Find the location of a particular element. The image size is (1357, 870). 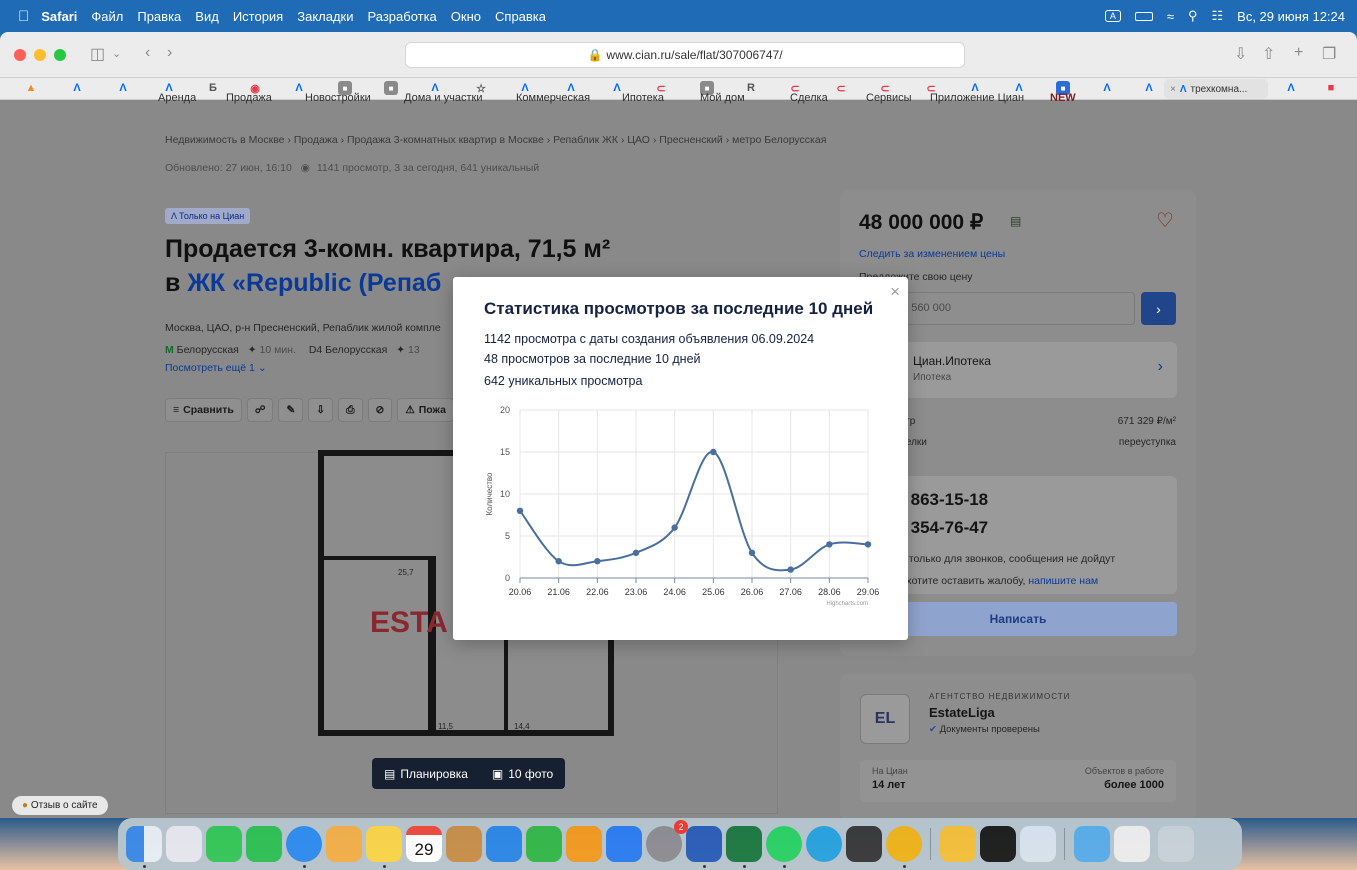

keynote-icon is located at coordinates (504, 844).